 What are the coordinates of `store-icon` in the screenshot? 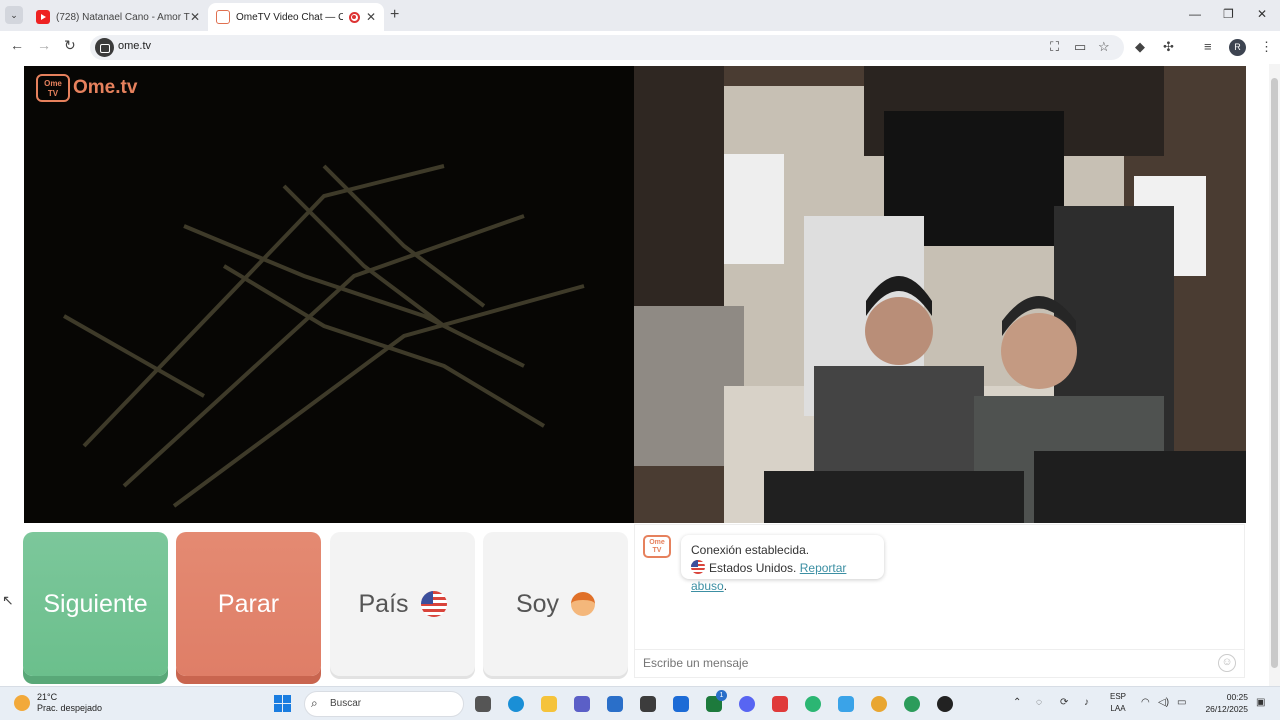 It's located at (615, 704).